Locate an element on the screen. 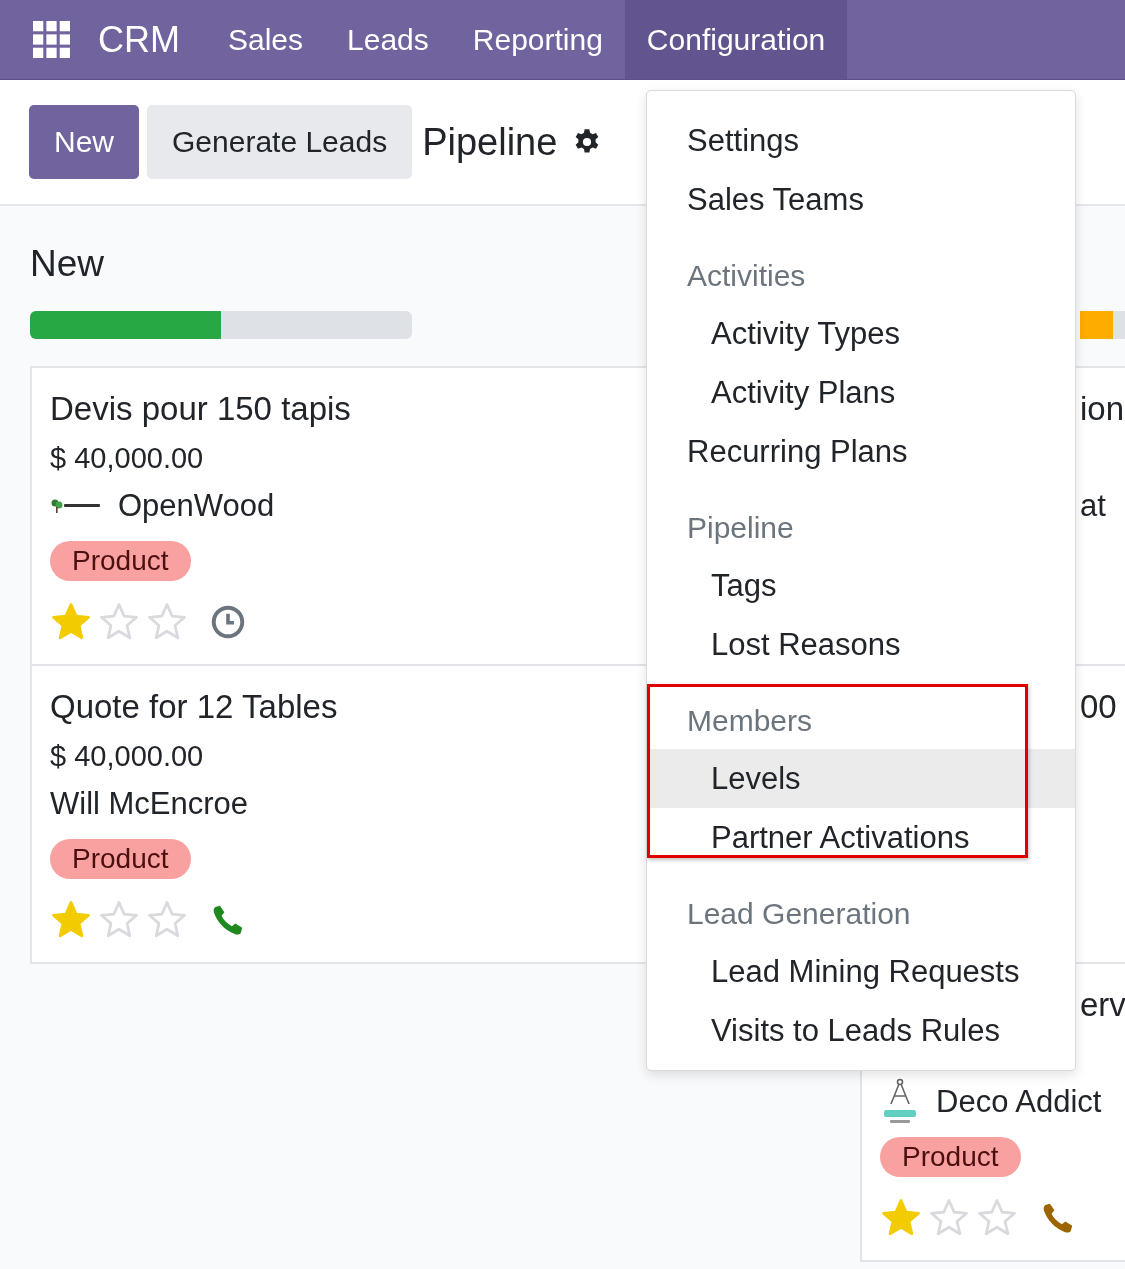  dropdown-menu-item: Sales Teams is located at coordinates (861, 199).